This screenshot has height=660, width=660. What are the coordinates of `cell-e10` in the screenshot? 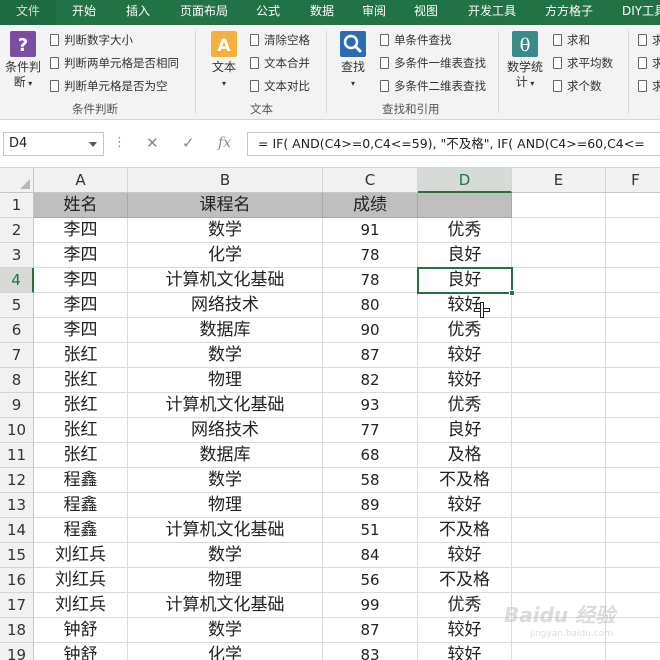 It's located at (559, 430).